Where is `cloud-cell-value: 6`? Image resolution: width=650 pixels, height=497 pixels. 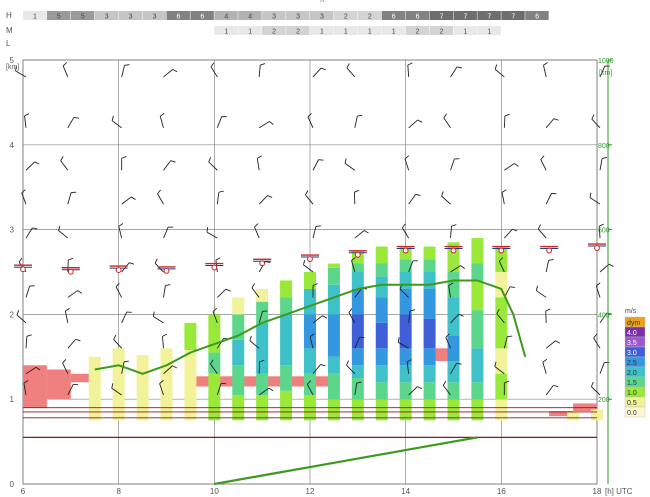
cloud-cell-value: 6 is located at coordinates (394, 17).